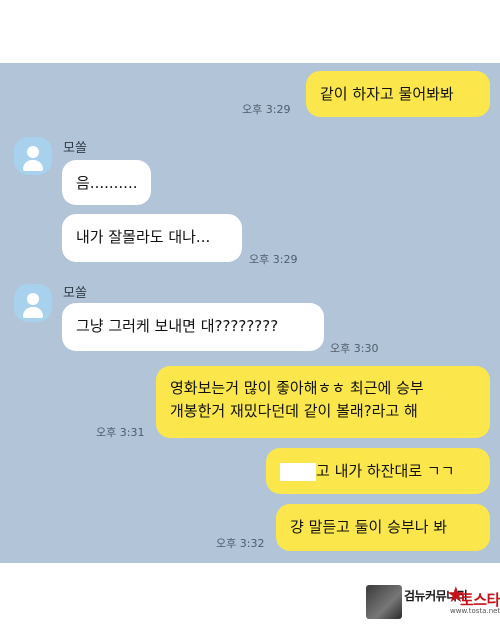 This screenshot has height=625, width=500. Describe the element at coordinates (354, 348) in the screenshot. I see `message-time: 오후 3:30` at that location.